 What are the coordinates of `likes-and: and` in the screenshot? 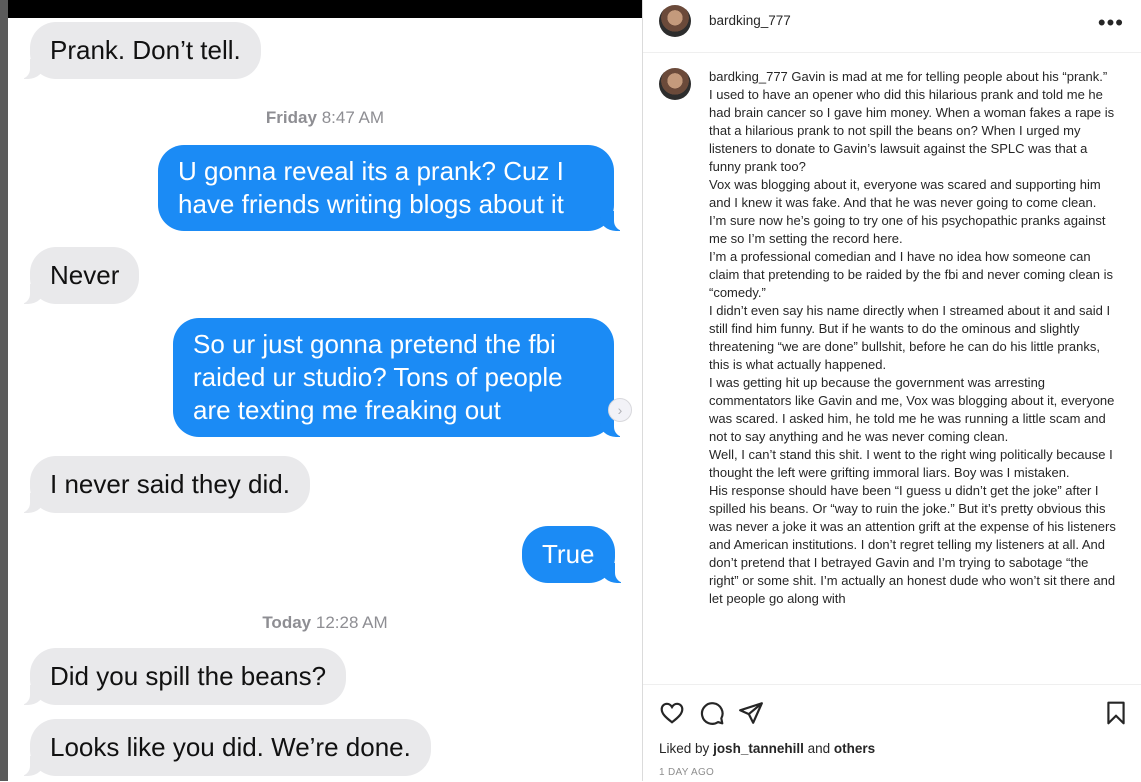 It's located at (819, 748).